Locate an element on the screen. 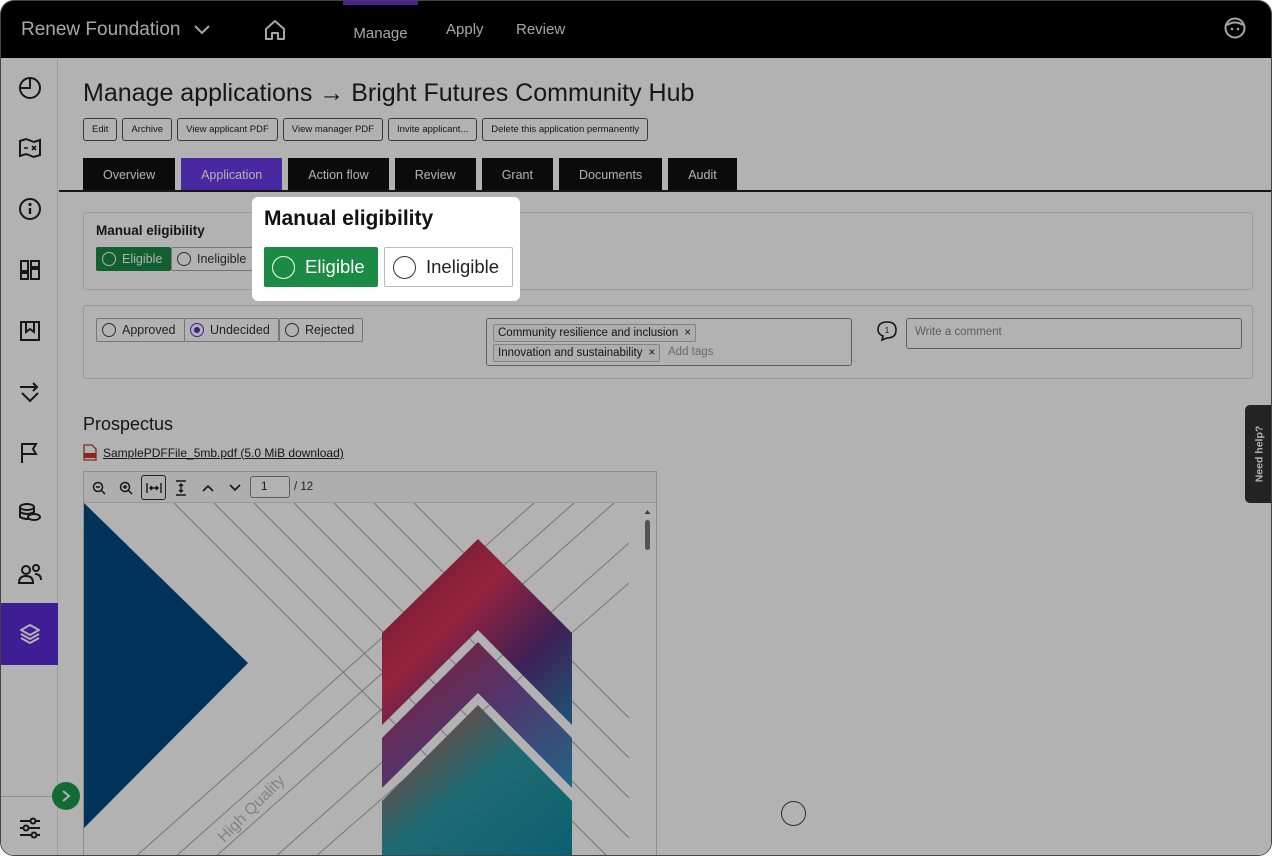  need-help-button: Need help? is located at coordinates (1258, 454).